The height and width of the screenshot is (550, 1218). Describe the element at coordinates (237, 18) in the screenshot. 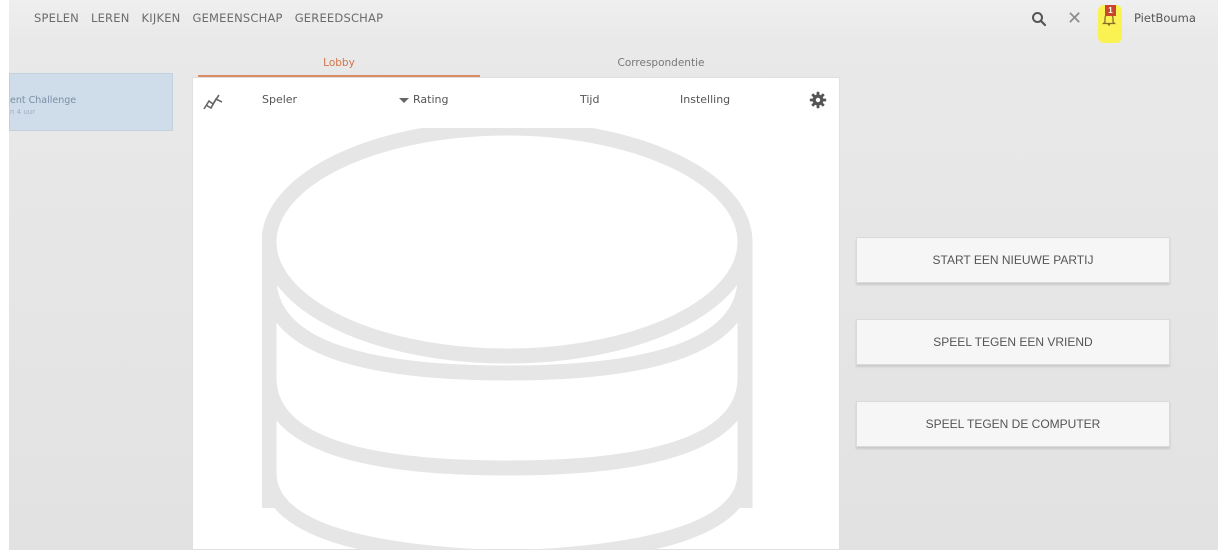

I see `nav-item-gemeenschap: GEMEENSCHAP` at that location.